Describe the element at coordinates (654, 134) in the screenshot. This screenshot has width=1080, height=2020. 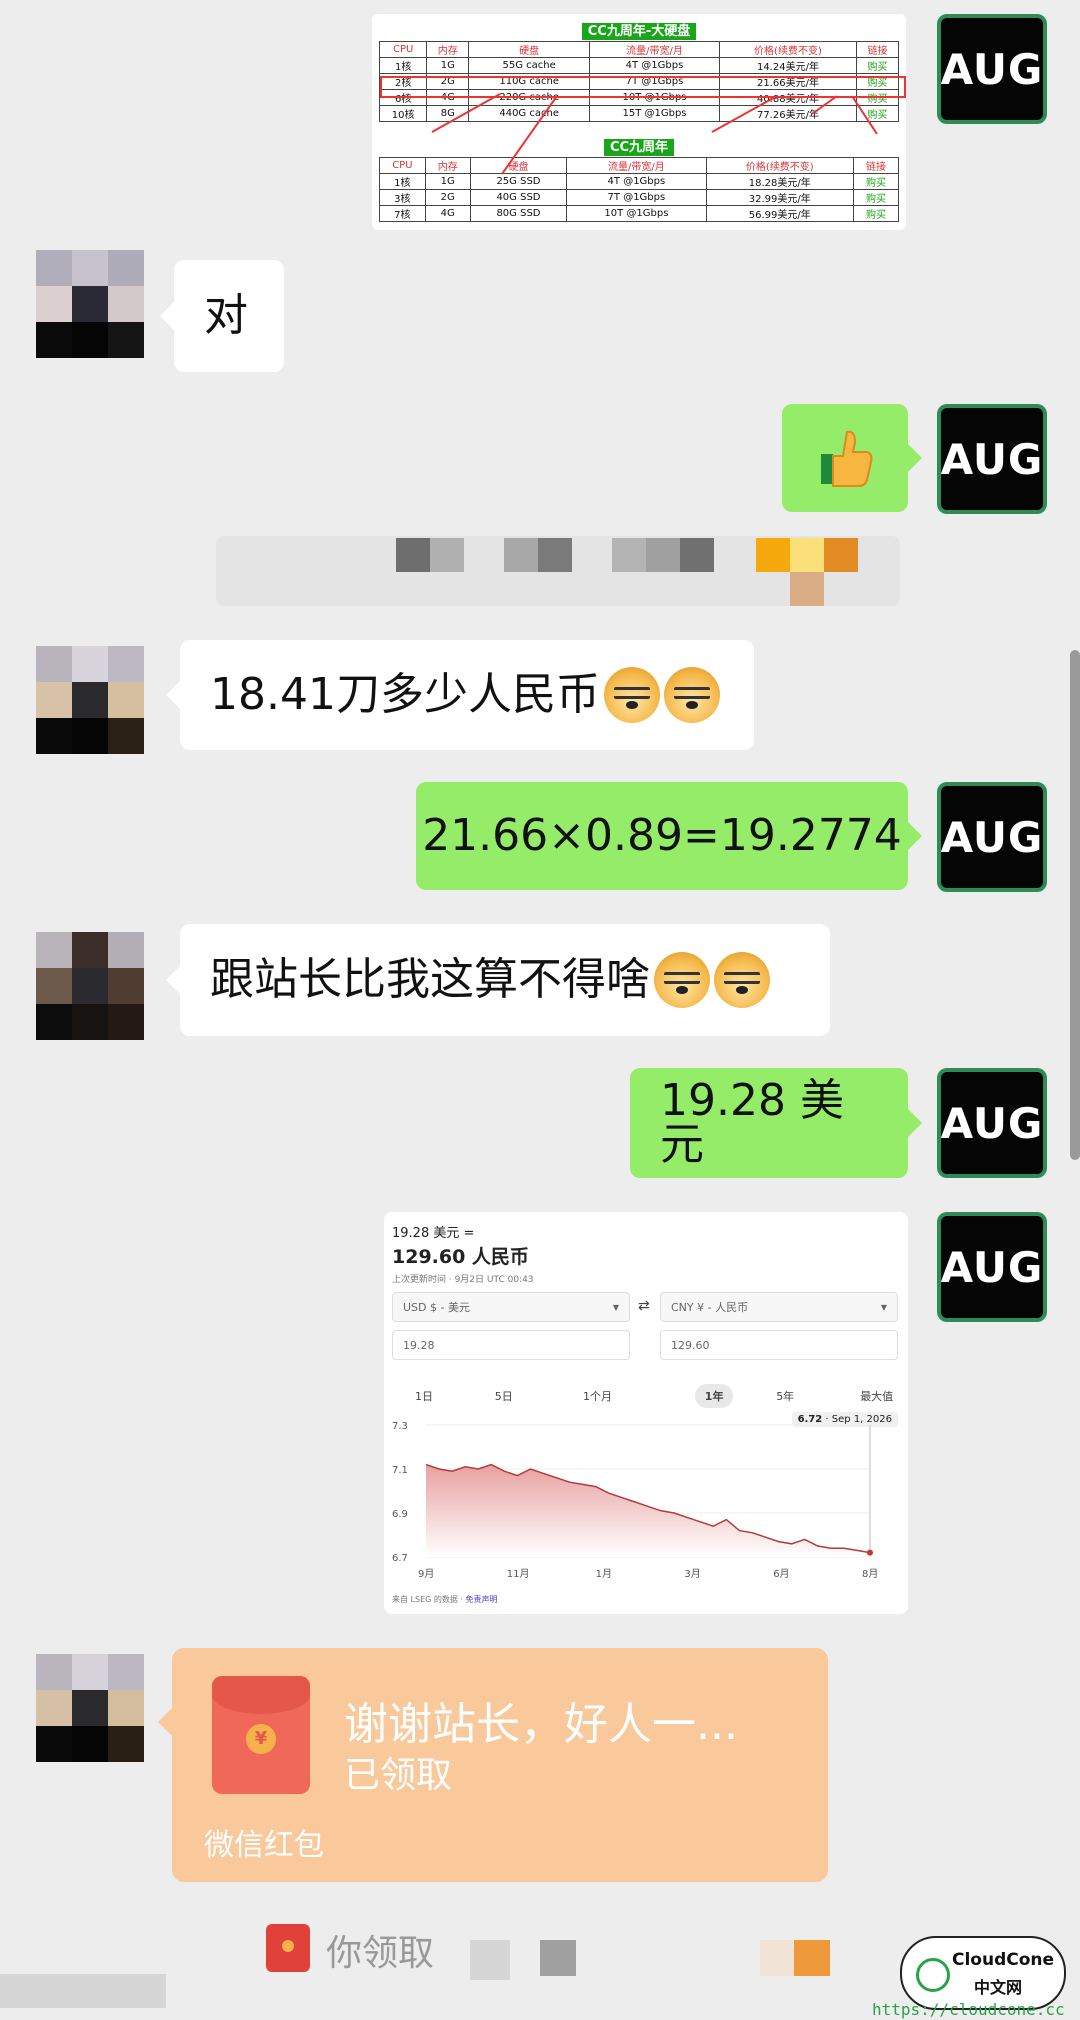
I see `annotation-arrows` at that location.